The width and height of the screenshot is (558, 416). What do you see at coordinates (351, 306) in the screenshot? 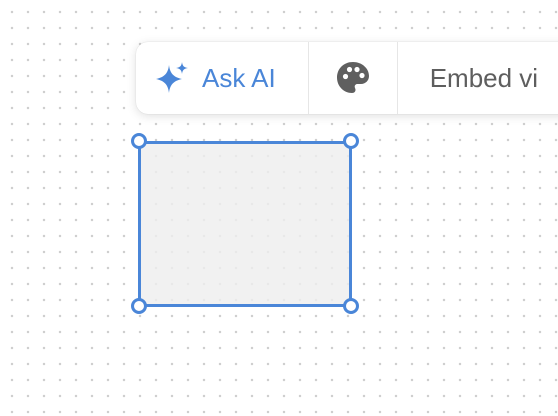
I see `resize-handle-bottom-right` at bounding box center [351, 306].